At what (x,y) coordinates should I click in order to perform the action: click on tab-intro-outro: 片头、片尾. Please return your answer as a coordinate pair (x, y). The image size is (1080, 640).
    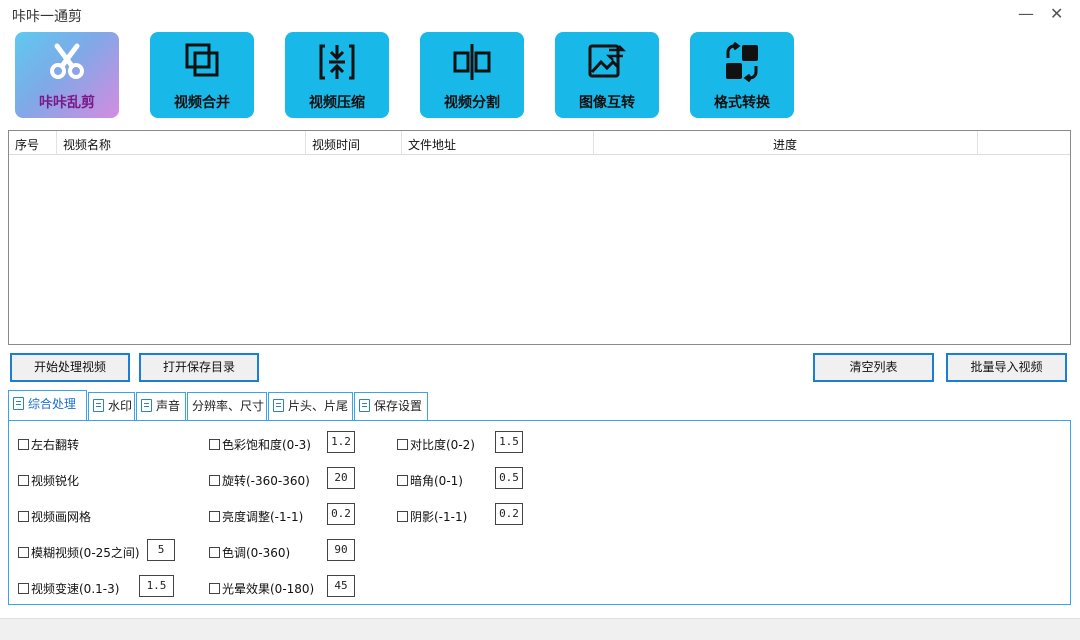
    Looking at the image, I should click on (310, 406).